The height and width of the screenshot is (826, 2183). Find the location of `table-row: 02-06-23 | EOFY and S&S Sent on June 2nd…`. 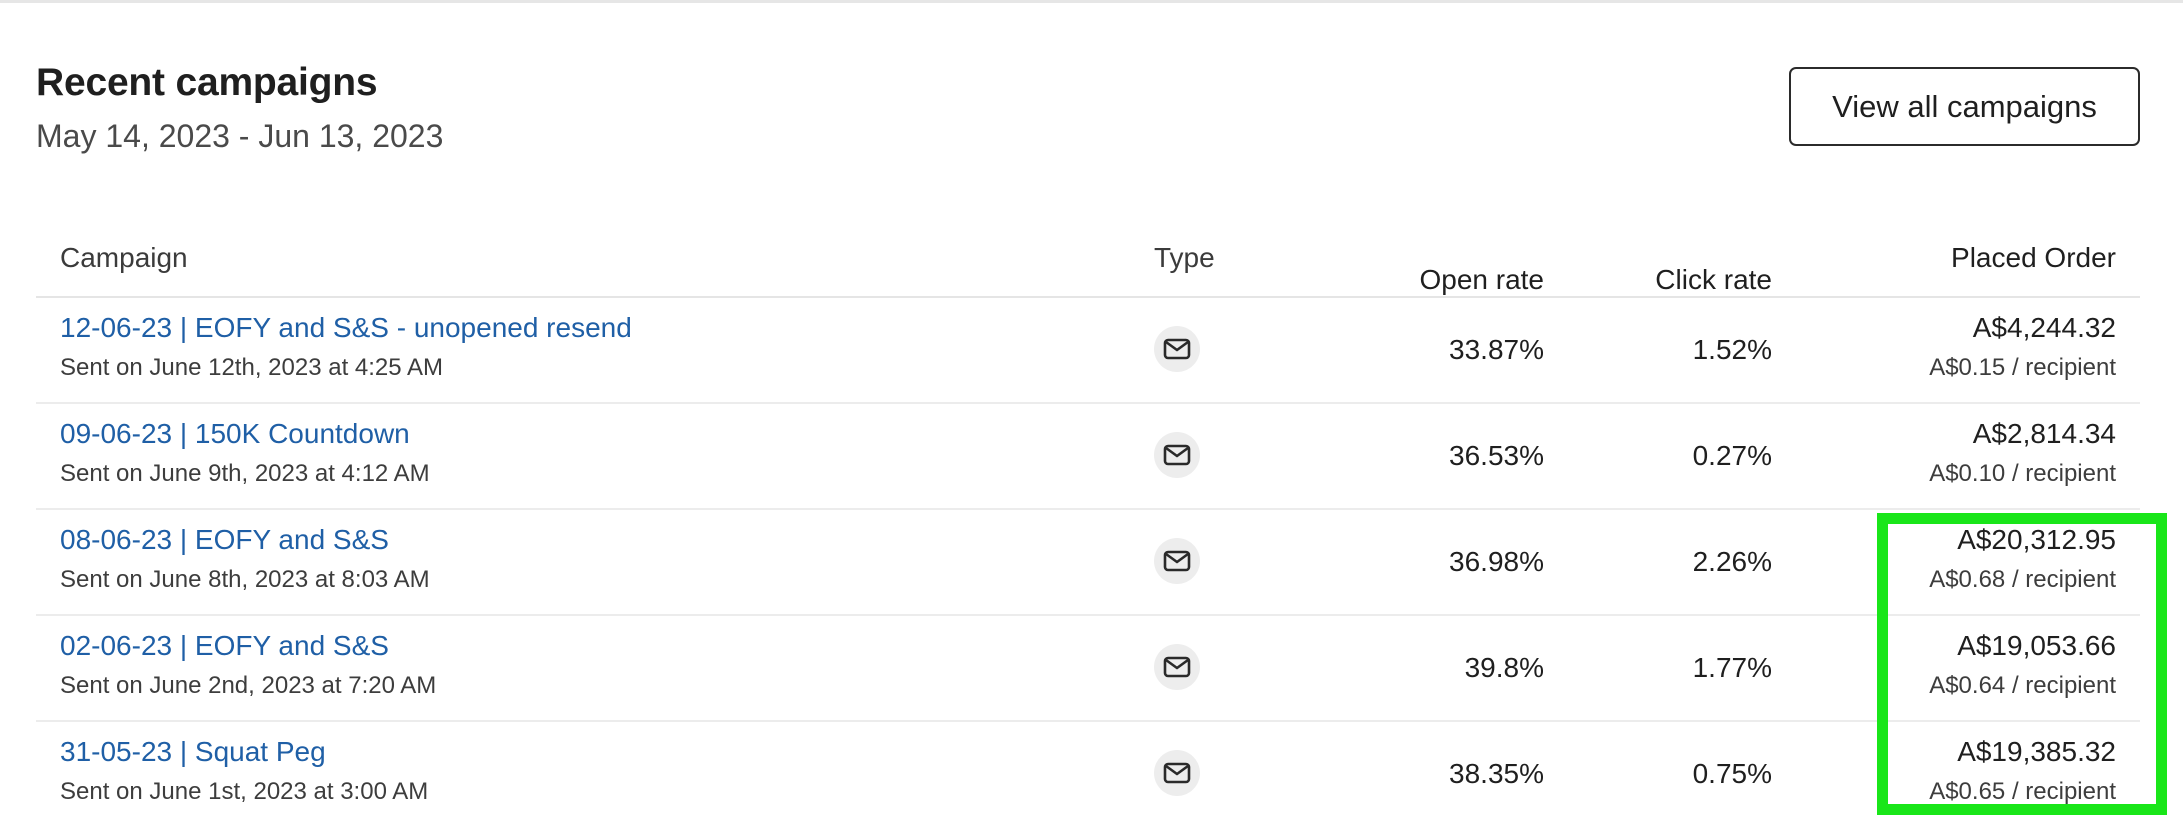

table-row: 02-06-23 | EOFY and S&S Sent on June 2nd… is located at coordinates (1088, 669).